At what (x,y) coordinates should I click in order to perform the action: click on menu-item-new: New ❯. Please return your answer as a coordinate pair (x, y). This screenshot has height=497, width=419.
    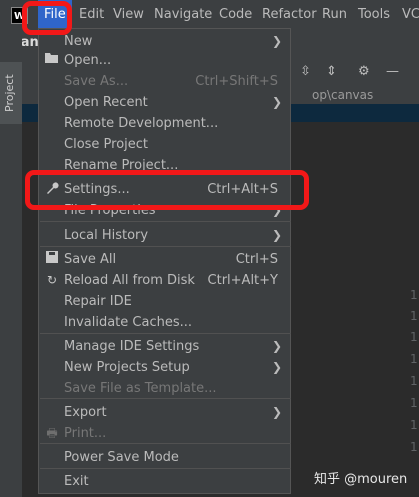
    Looking at the image, I should click on (164, 41).